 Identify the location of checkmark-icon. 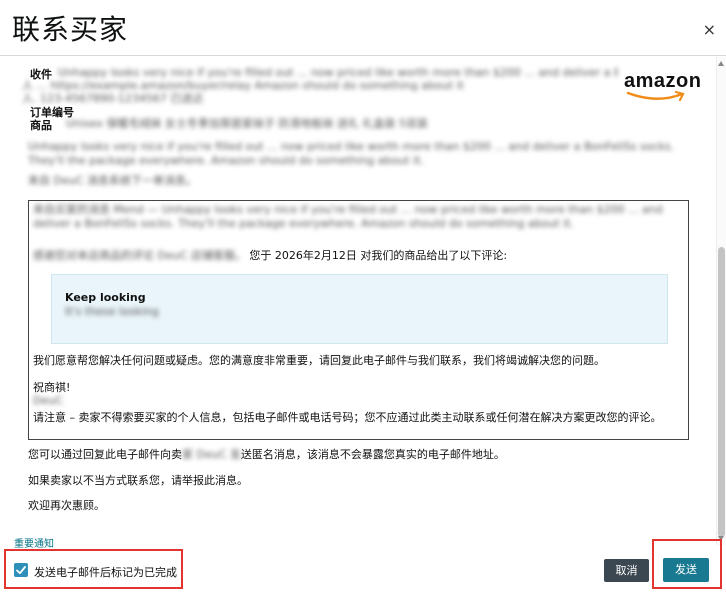
(21, 570).